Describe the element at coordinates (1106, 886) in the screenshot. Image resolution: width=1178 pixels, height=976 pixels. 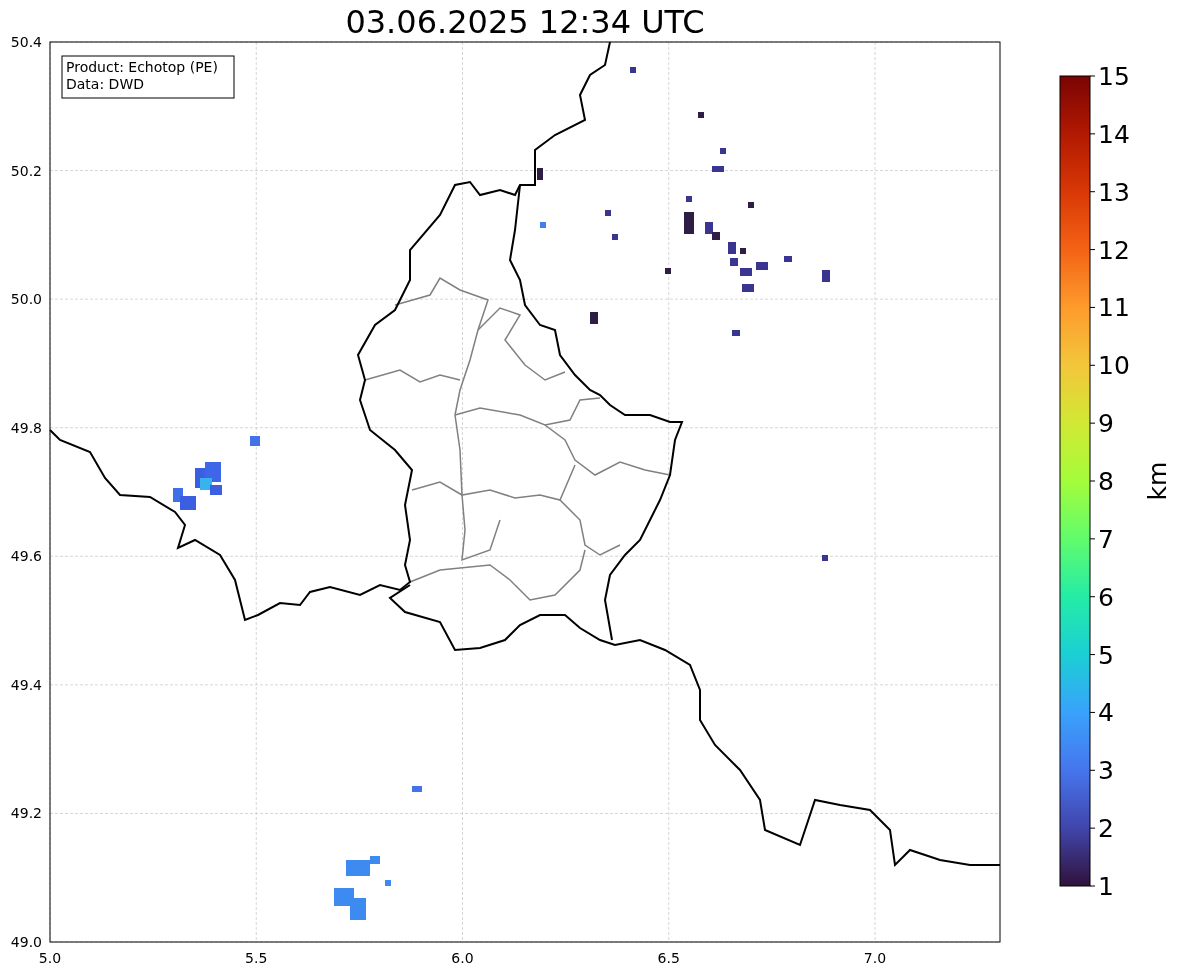
I see `colorbar-tick-label: 1` at that location.